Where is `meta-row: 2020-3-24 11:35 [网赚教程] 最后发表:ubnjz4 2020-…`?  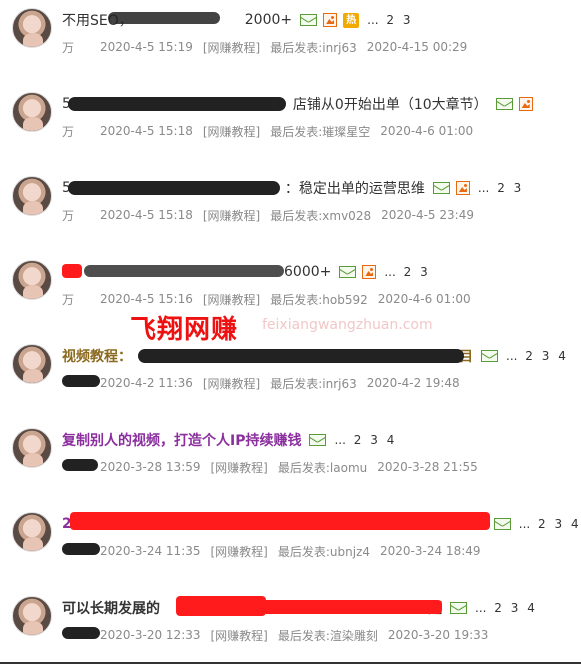 meta-row: 2020-3-24 11:35 [网赚教程] 最后发表:ubnjz4 2020-… is located at coordinates (271, 551).